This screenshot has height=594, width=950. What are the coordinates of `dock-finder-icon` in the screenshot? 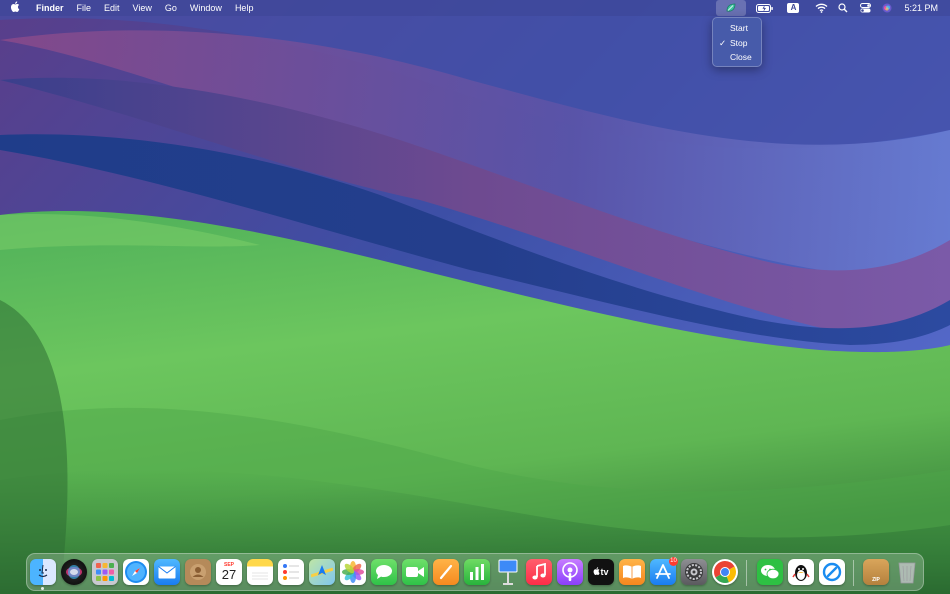 It's located at (43, 572).